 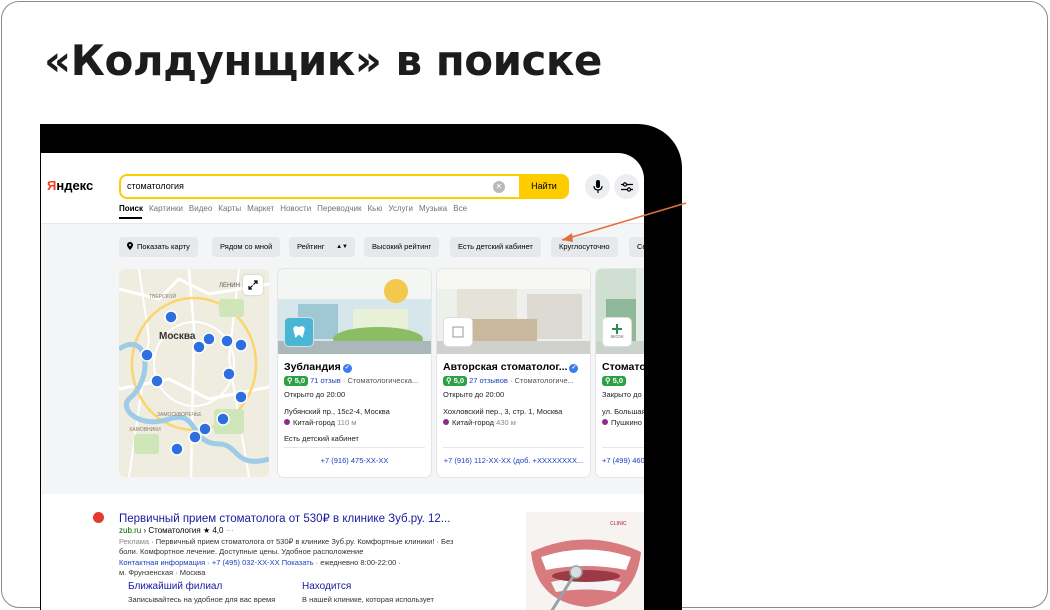 I want to click on clinic-logo, so click(x=458, y=332).